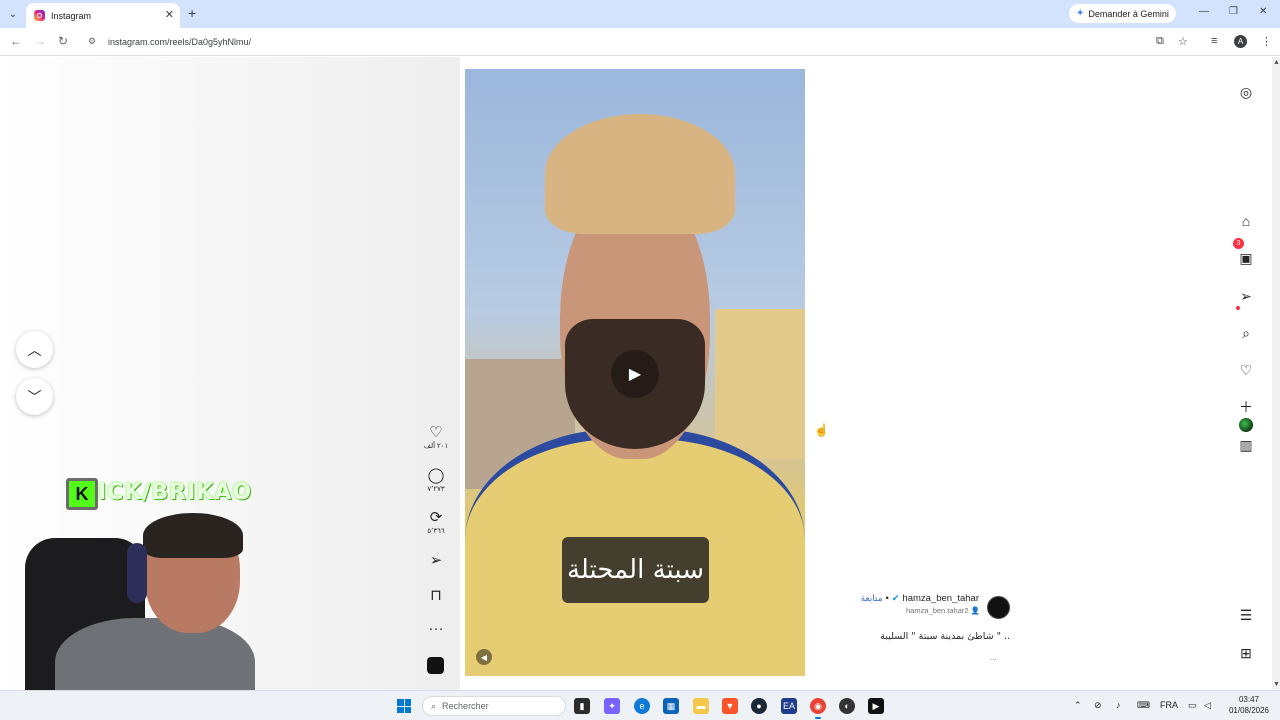  I want to click on webcam-headset, so click(137, 573).